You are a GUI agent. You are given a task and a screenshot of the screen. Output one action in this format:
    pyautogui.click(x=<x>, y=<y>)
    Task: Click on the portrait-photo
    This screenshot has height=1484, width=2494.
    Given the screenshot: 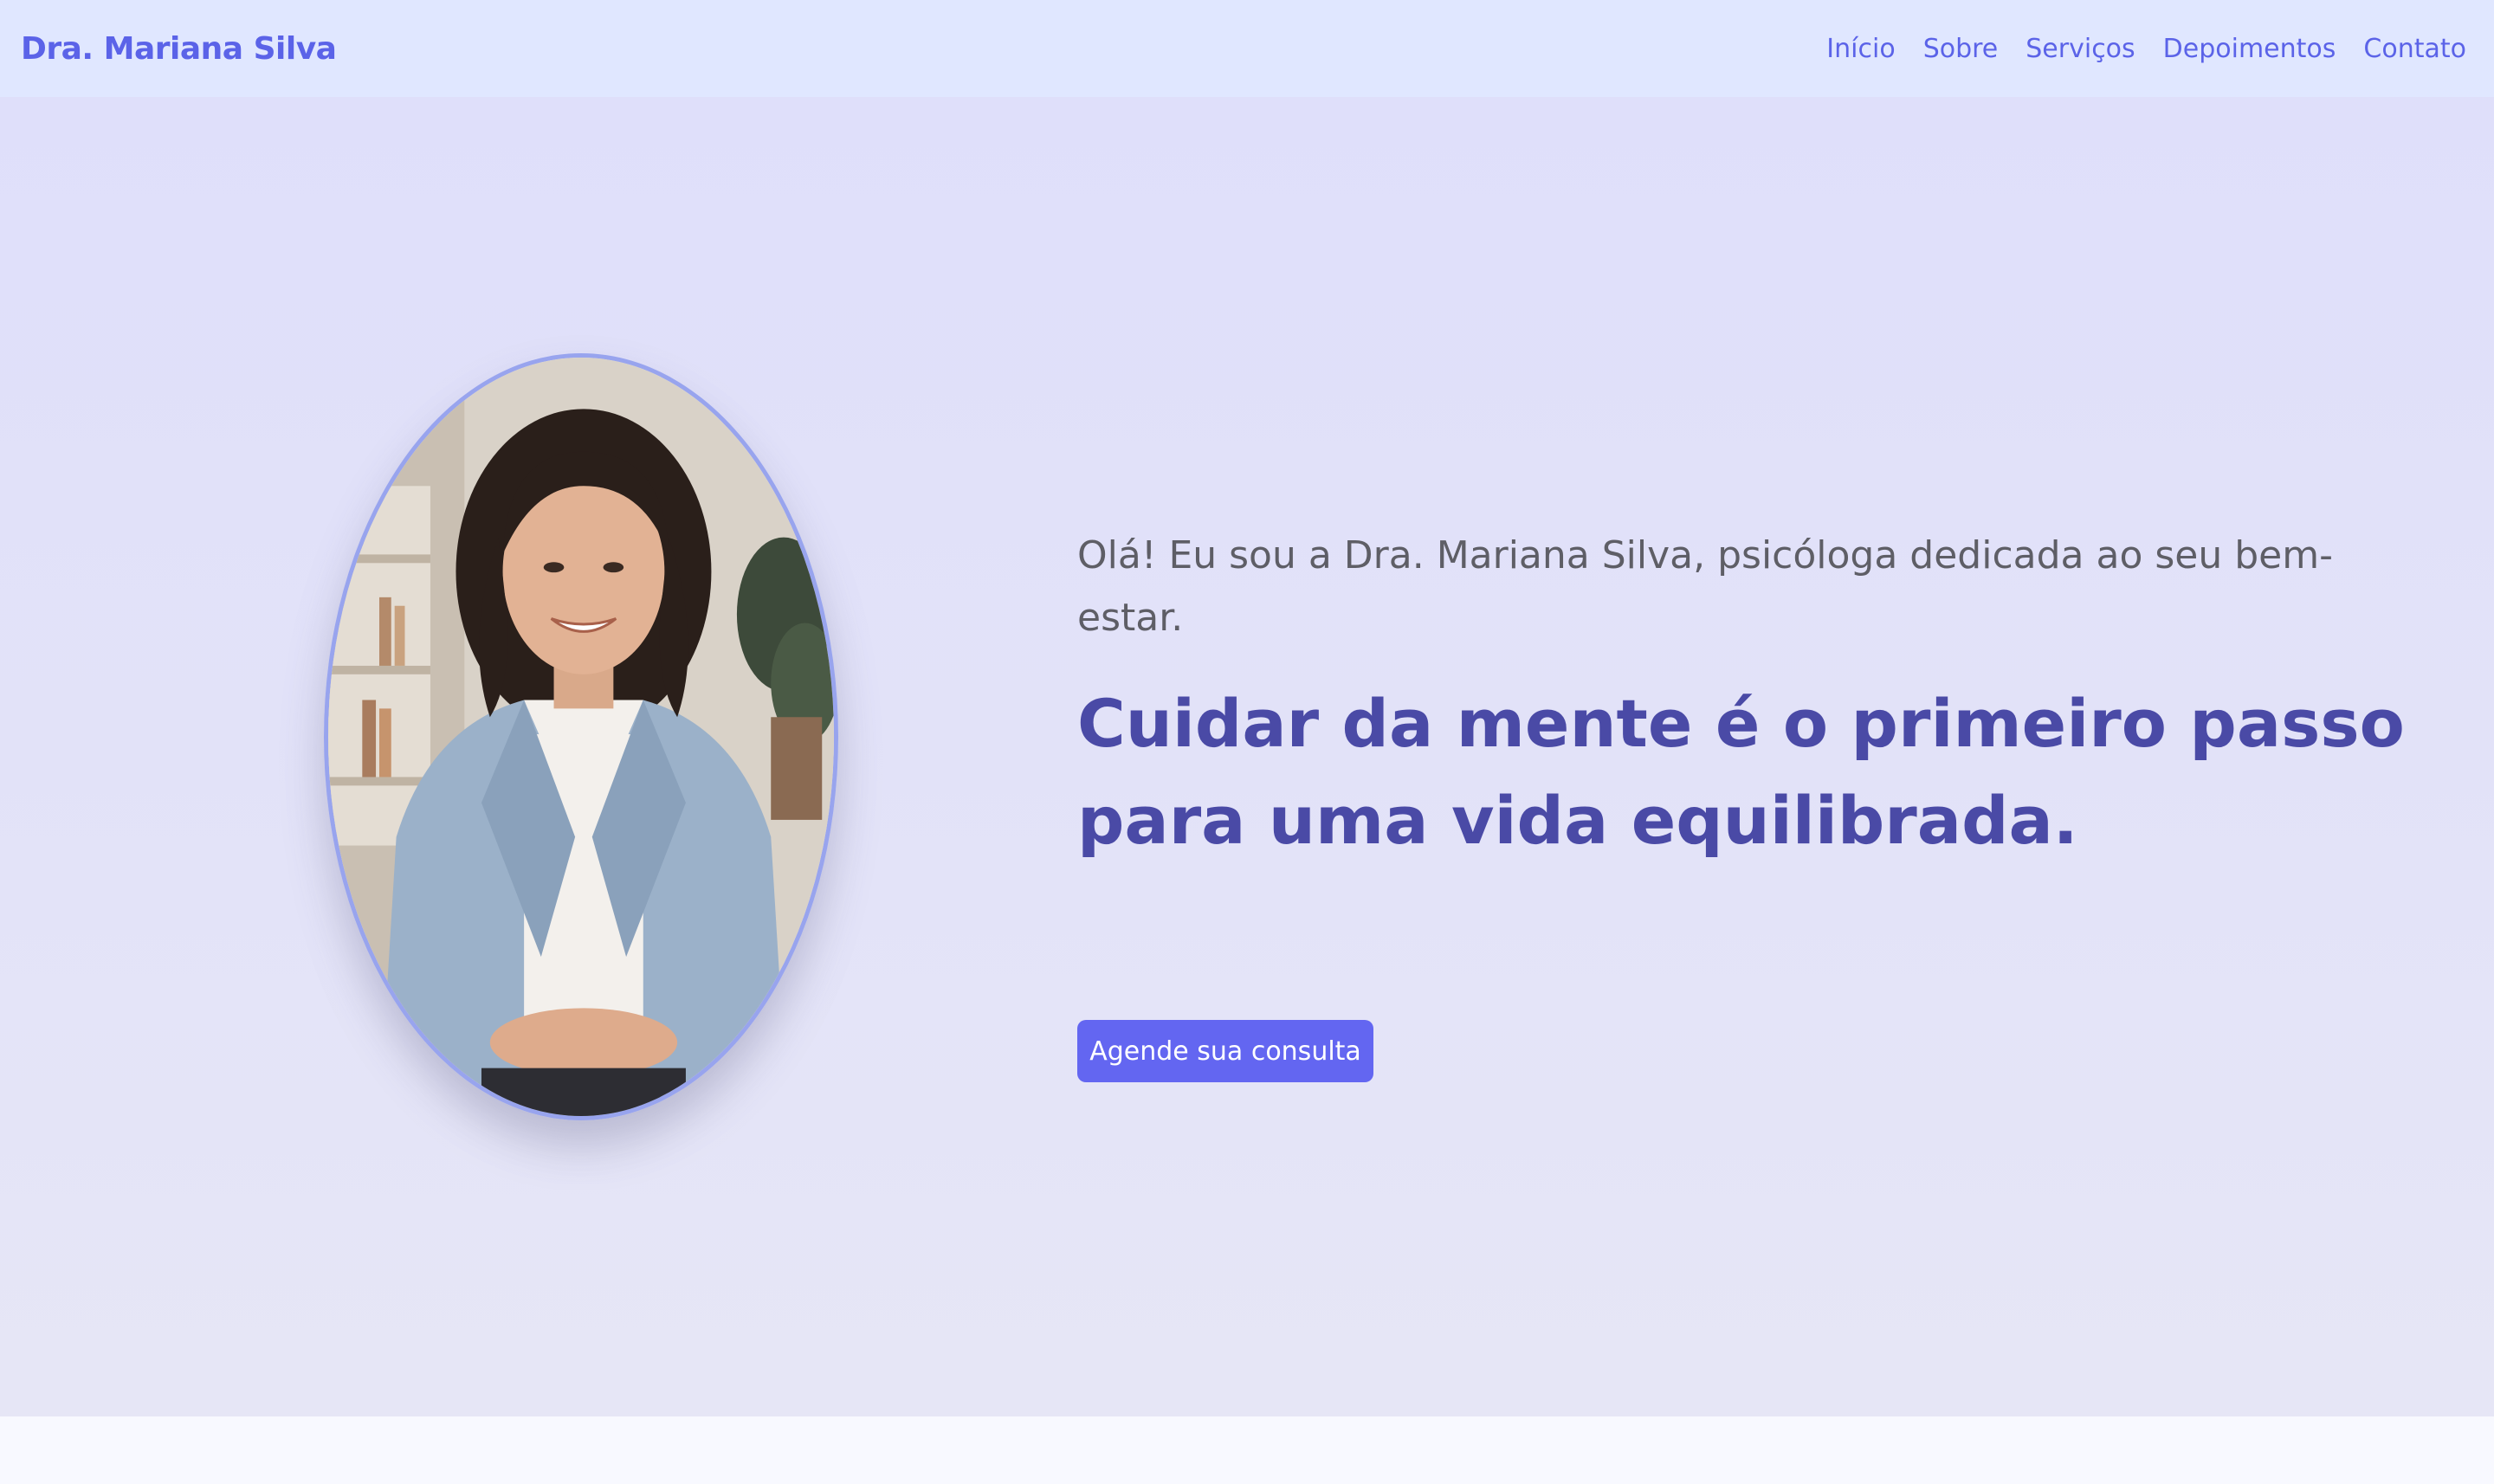 What is the action you would take?
    pyautogui.click(x=581, y=736)
    